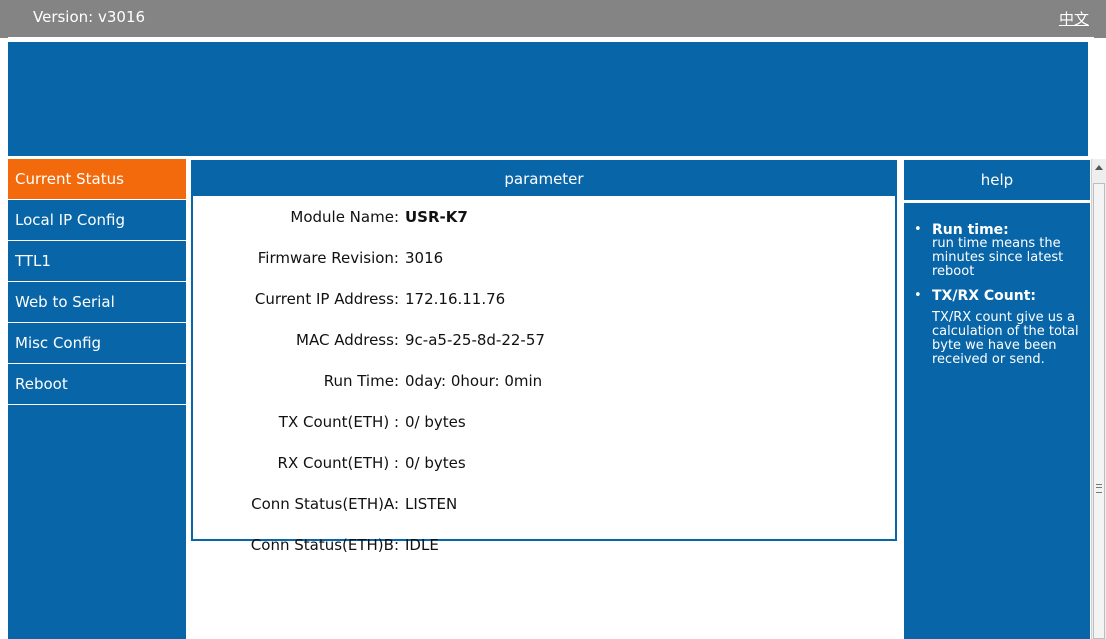 The image size is (1106, 639). What do you see at coordinates (325, 504) in the screenshot?
I see `param-label: Conn Status(ETH)A:` at bounding box center [325, 504].